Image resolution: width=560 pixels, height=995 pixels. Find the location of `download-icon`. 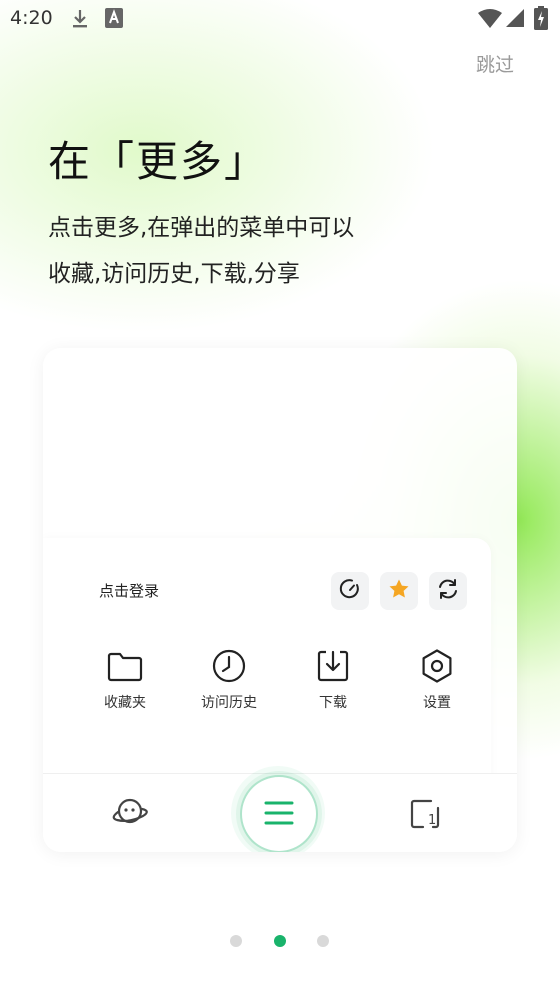

download-icon is located at coordinates (333, 666).